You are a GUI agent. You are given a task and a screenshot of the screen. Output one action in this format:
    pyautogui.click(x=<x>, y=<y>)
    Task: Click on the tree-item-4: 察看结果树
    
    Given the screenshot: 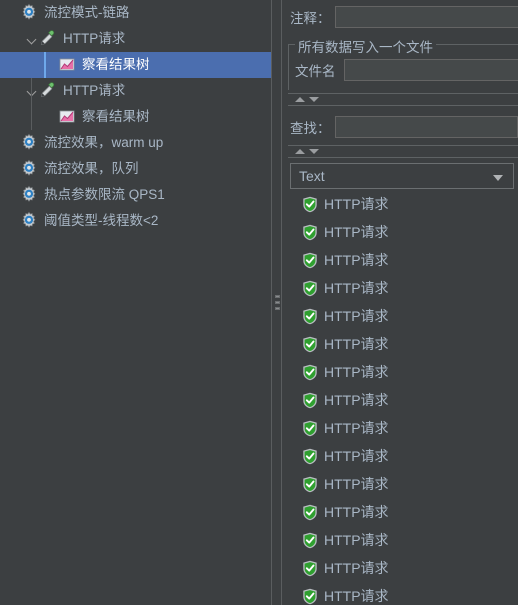 What is the action you would take?
    pyautogui.click(x=135, y=117)
    